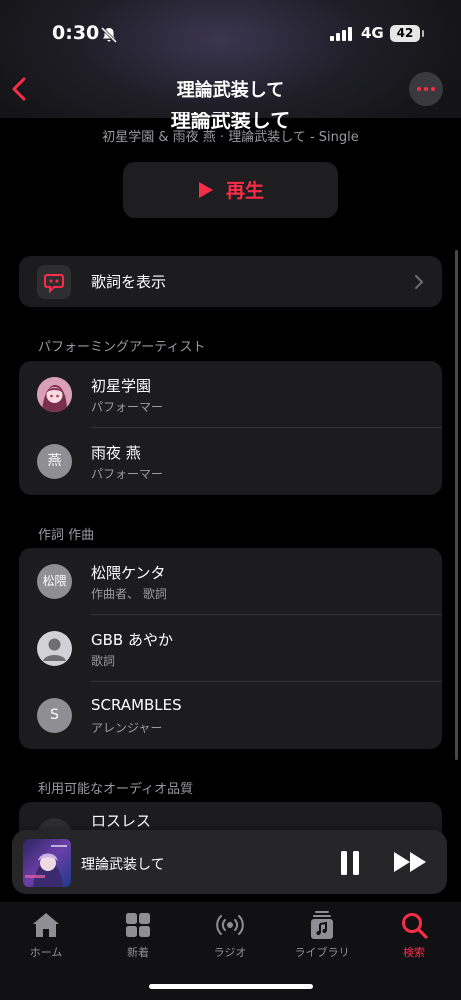 This screenshot has width=461, height=1000. Describe the element at coordinates (230, 137) in the screenshot. I see `album-subtitle: 初星学園 & 雨夜 燕 · 理論武装して - Single` at that location.